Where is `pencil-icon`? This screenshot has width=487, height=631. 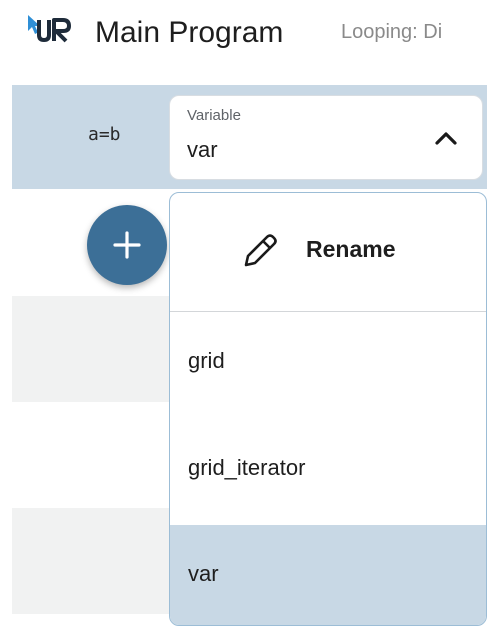
pencil-icon is located at coordinates (260, 250).